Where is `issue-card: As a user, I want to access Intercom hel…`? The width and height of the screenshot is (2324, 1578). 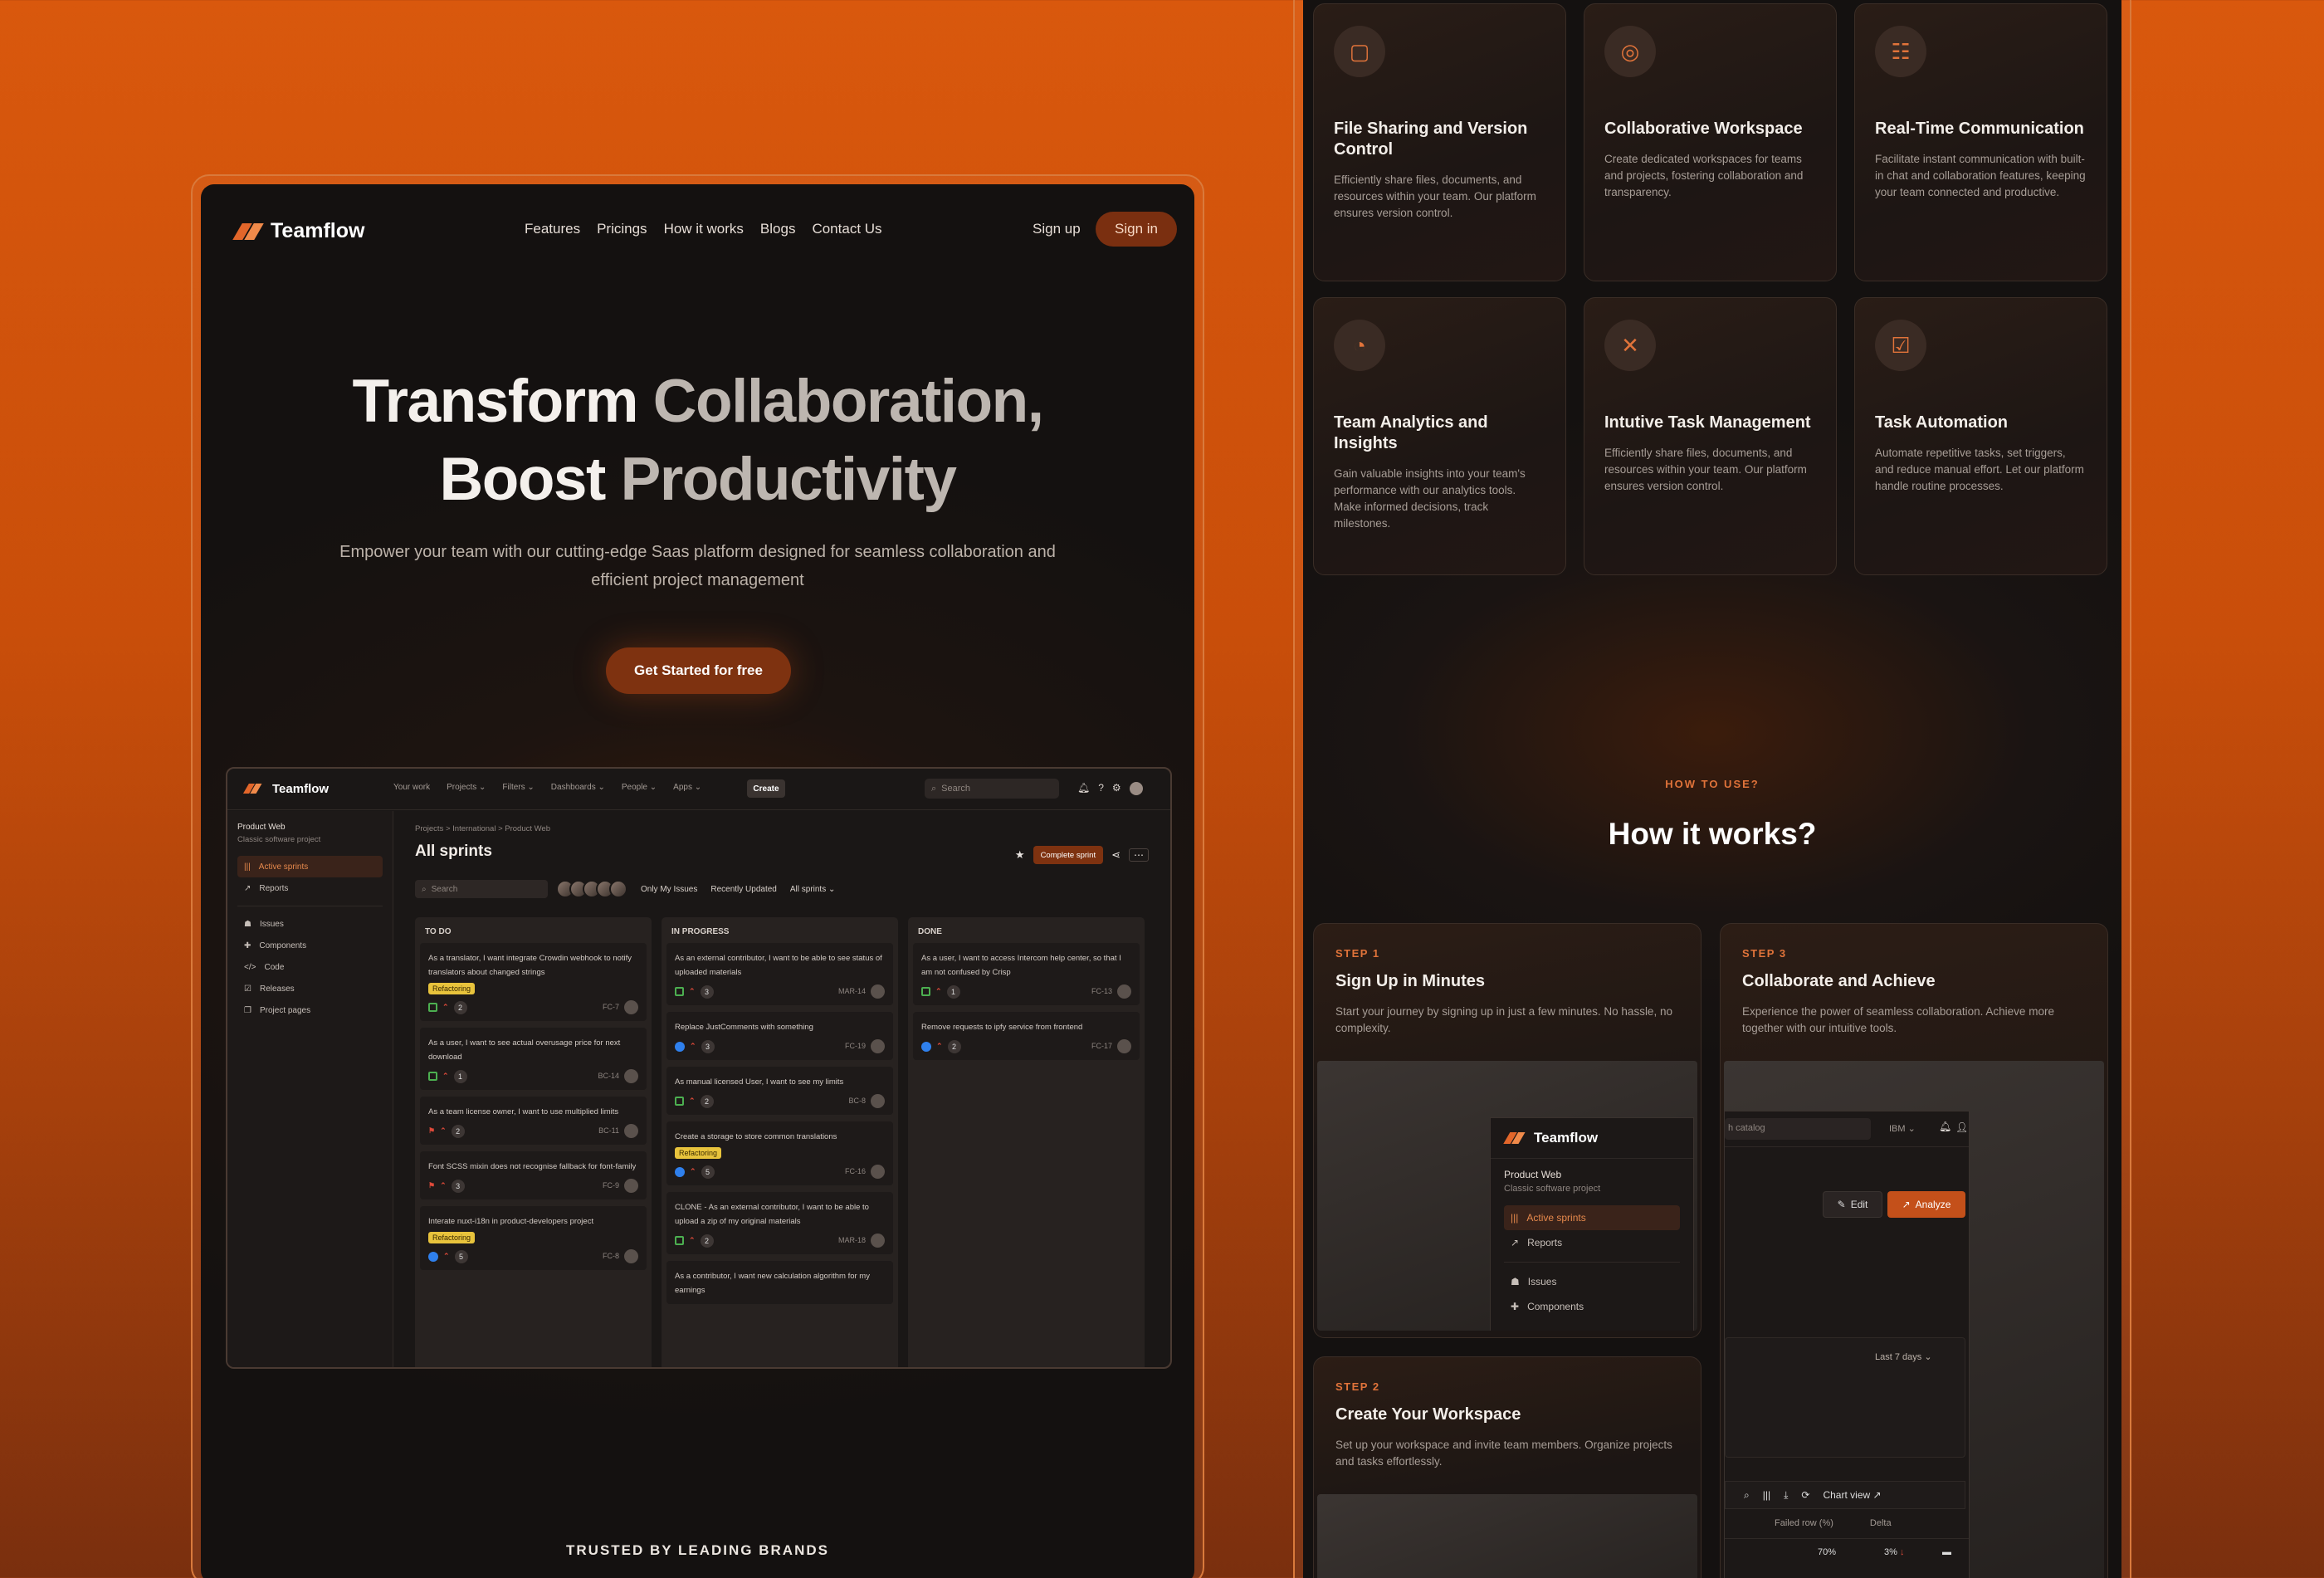 issue-card: As a user, I want to access Intercom hel… is located at coordinates (1026, 974).